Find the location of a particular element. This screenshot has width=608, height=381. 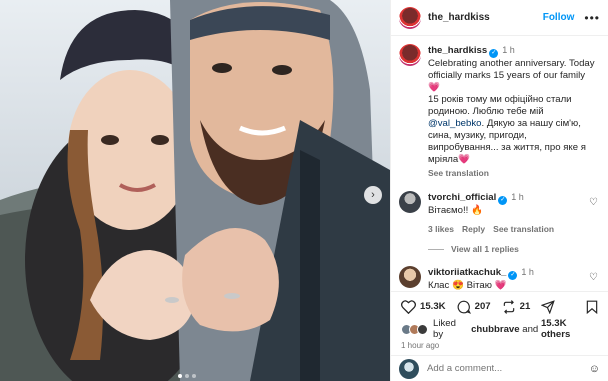

author-username: the_hardkiss is located at coordinates (459, 17).